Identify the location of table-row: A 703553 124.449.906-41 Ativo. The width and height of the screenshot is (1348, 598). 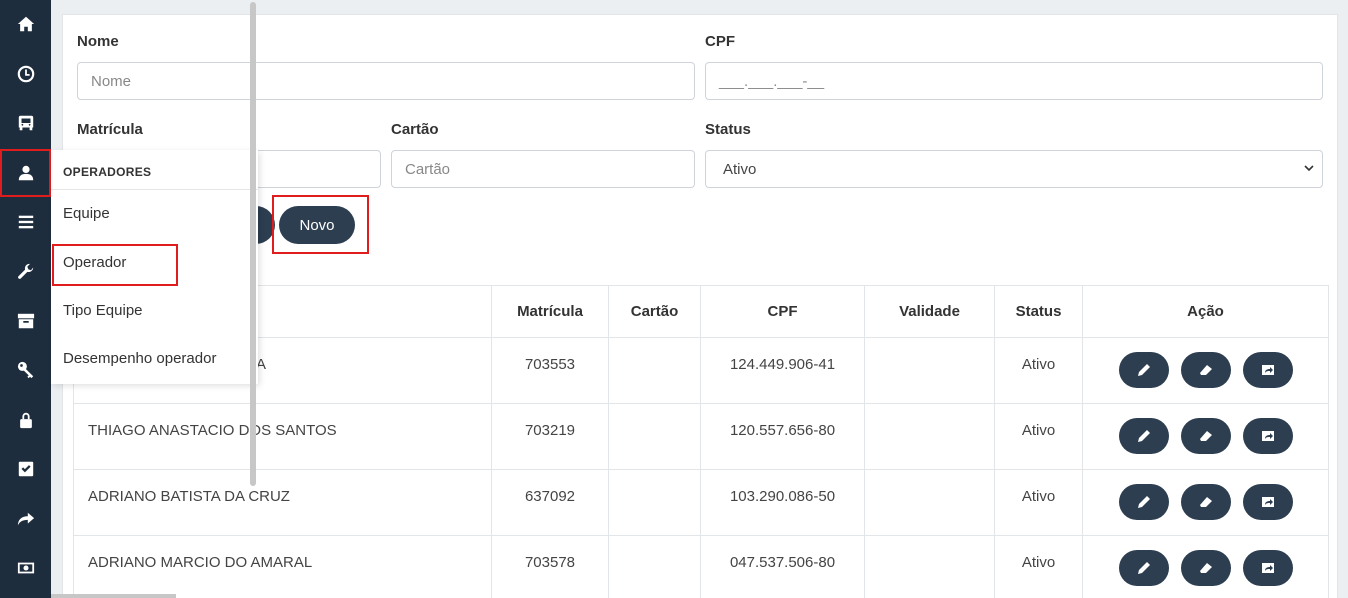
(701, 370).